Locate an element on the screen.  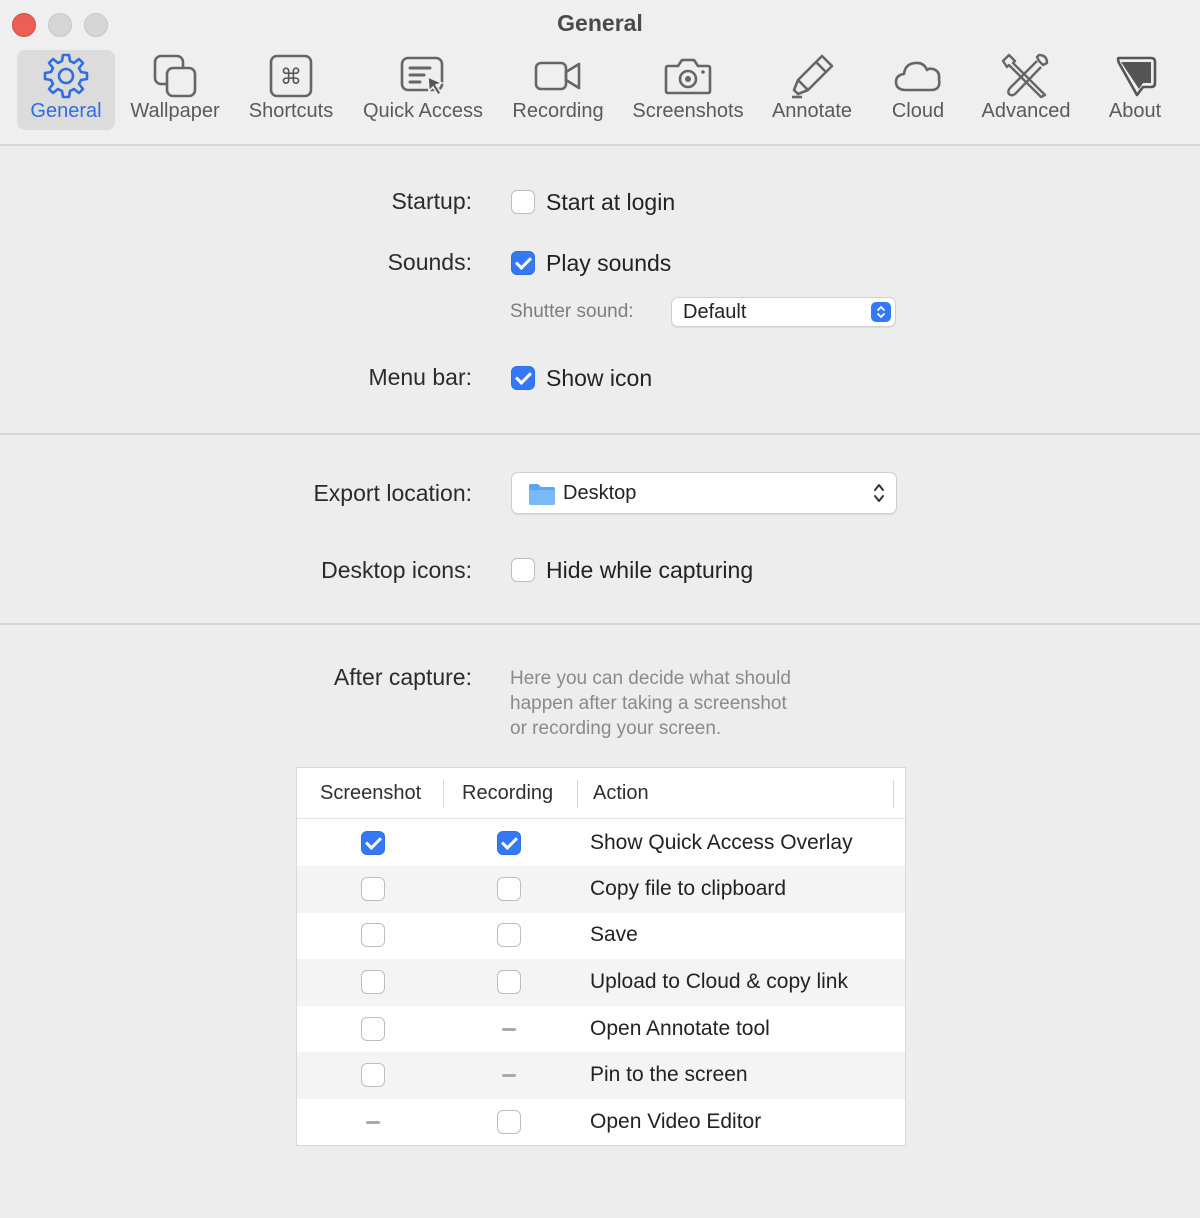
tab-annotate: Annotate is located at coordinates (812, 90).